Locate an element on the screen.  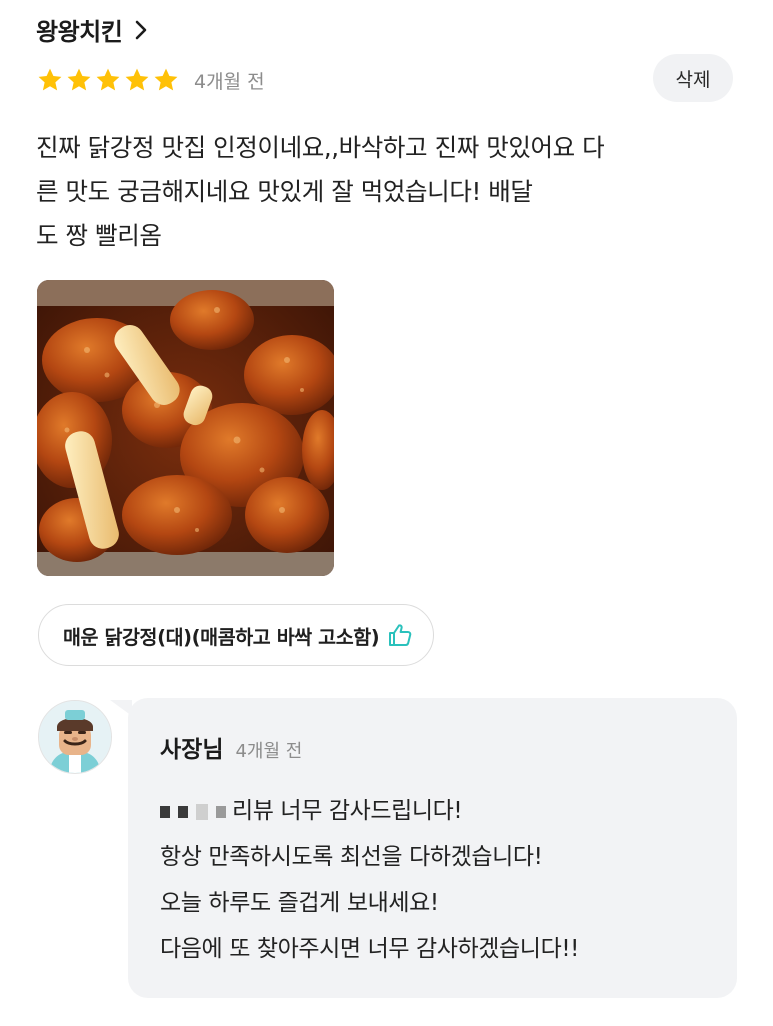
reply-header: 사장님 4개월 전 is located at coordinates (231, 747).